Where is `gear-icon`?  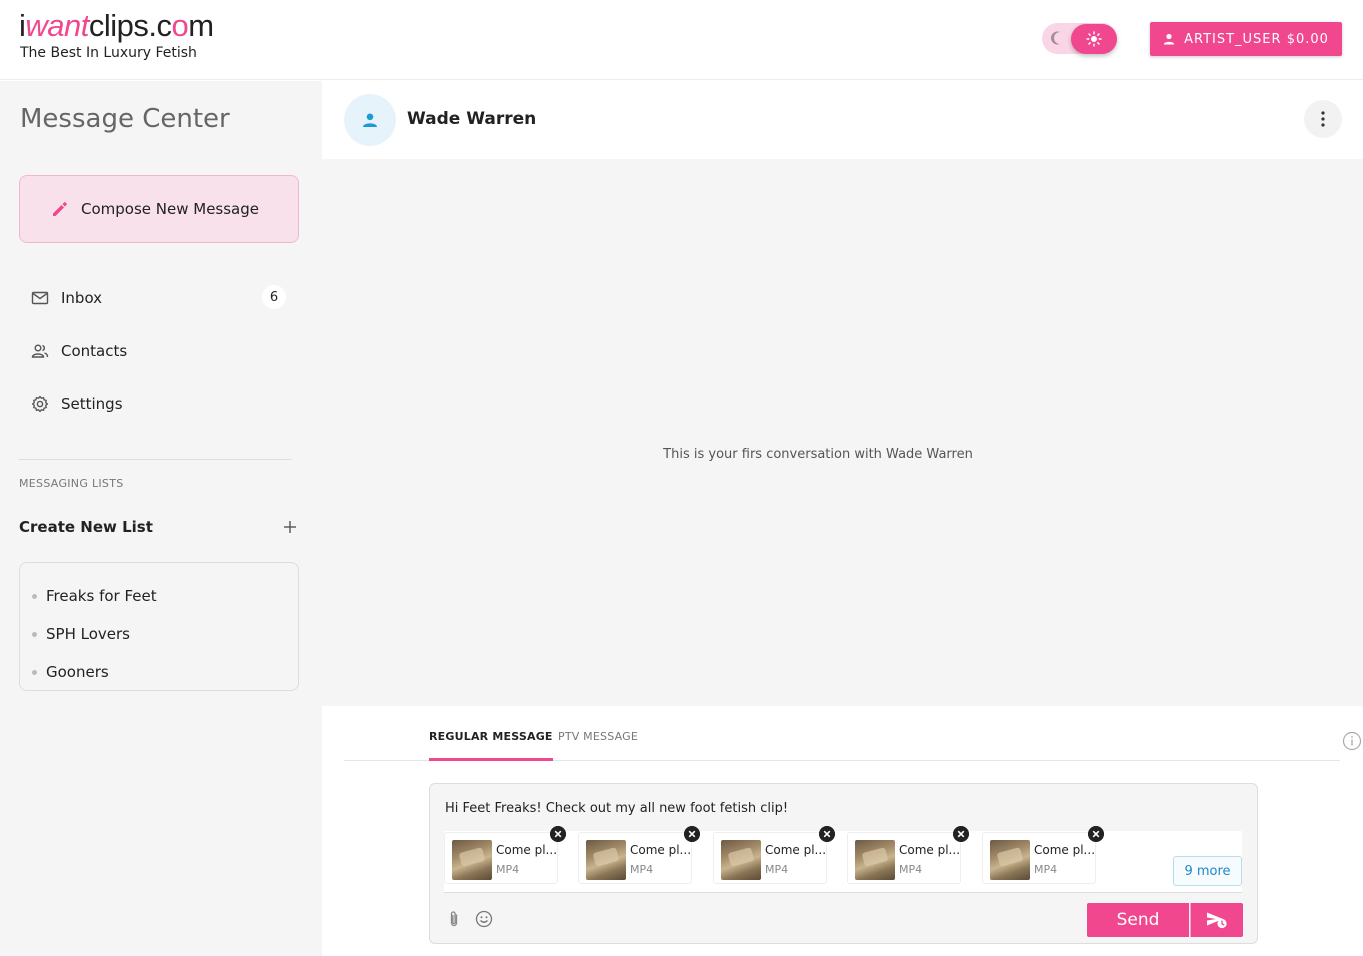 gear-icon is located at coordinates (40, 404).